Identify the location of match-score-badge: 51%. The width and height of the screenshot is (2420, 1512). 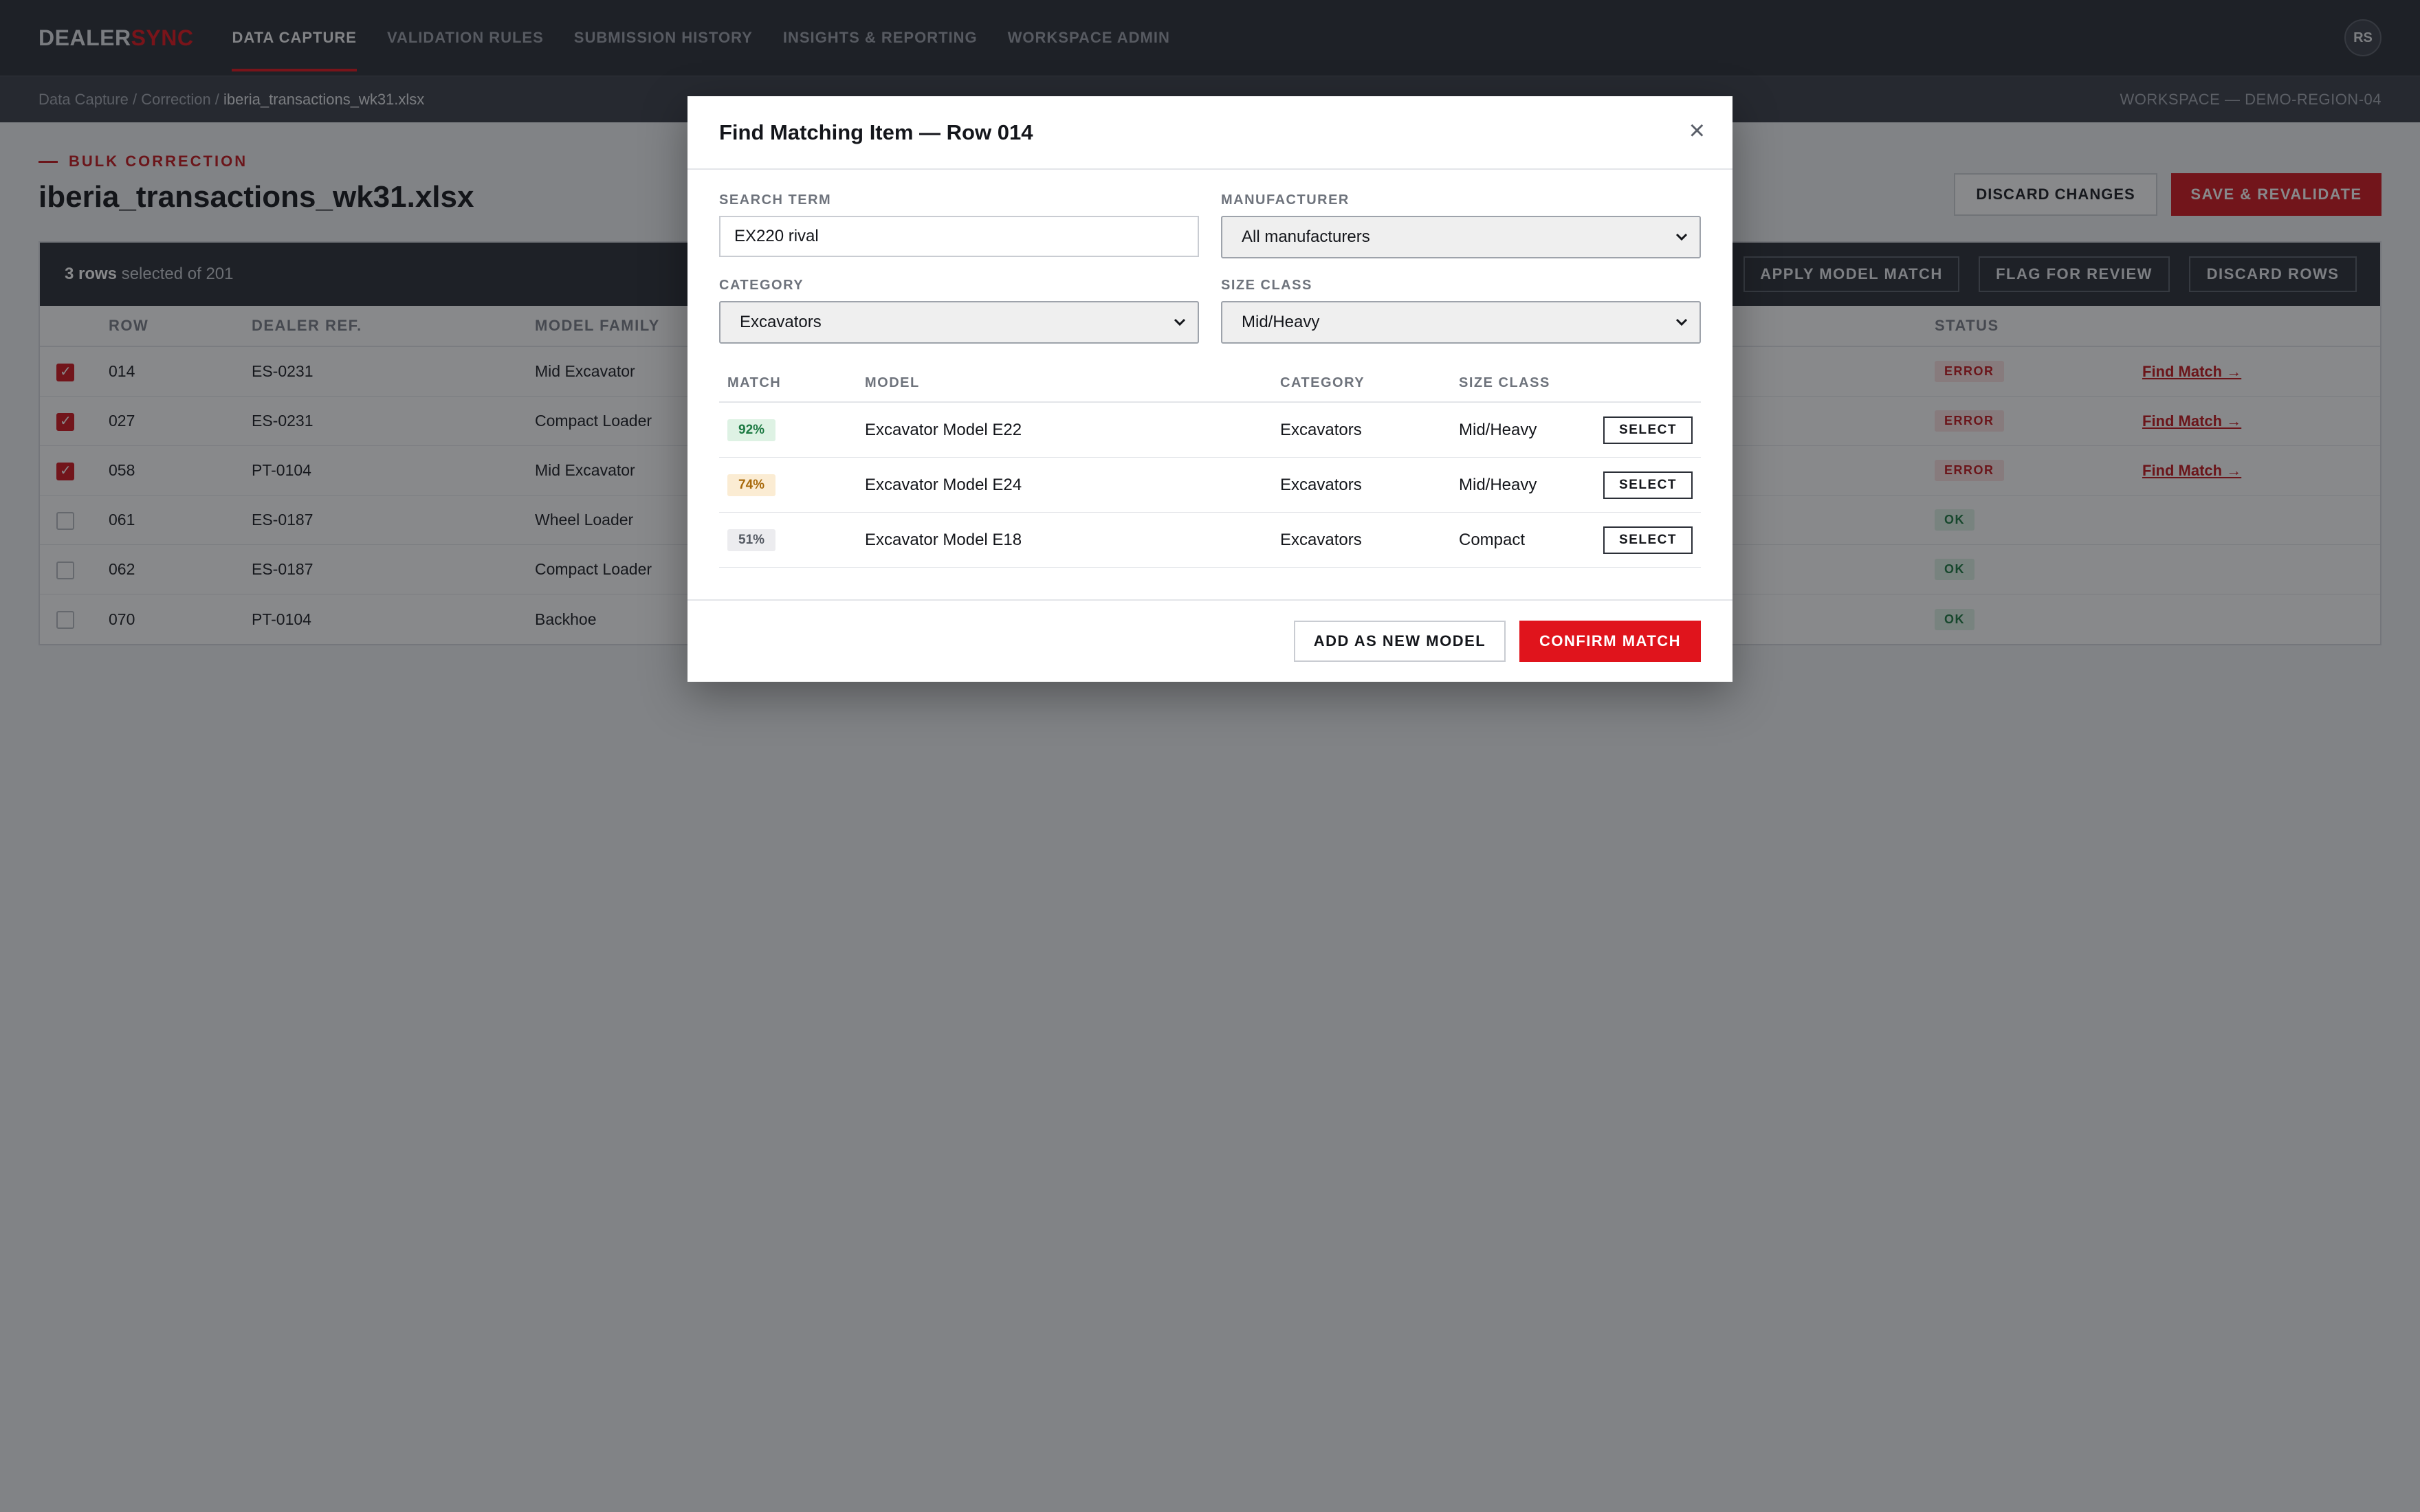
(751, 540).